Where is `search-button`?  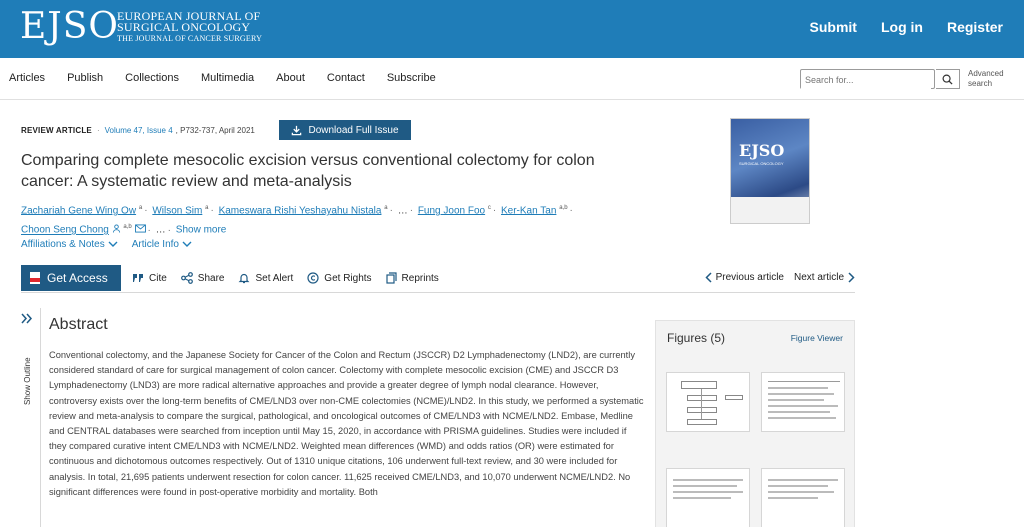 search-button is located at coordinates (948, 79).